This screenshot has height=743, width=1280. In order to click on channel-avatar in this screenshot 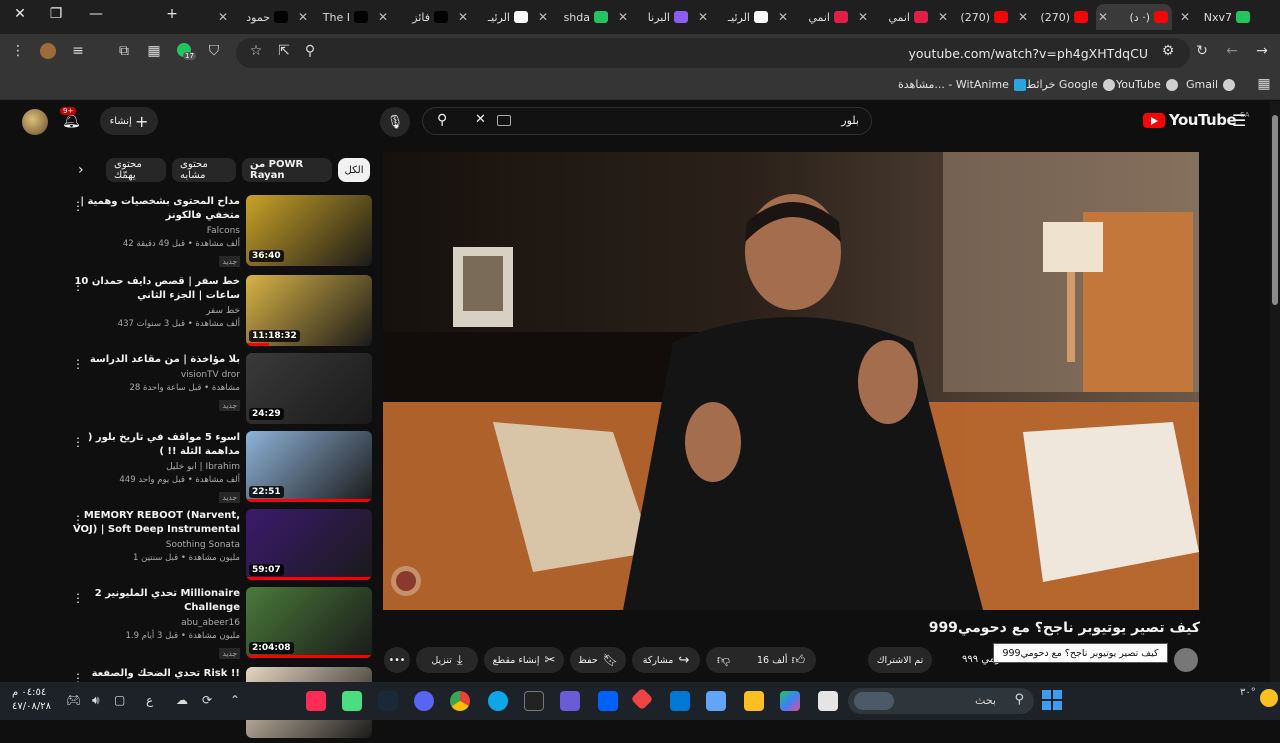, I will do `click(1186, 660)`.